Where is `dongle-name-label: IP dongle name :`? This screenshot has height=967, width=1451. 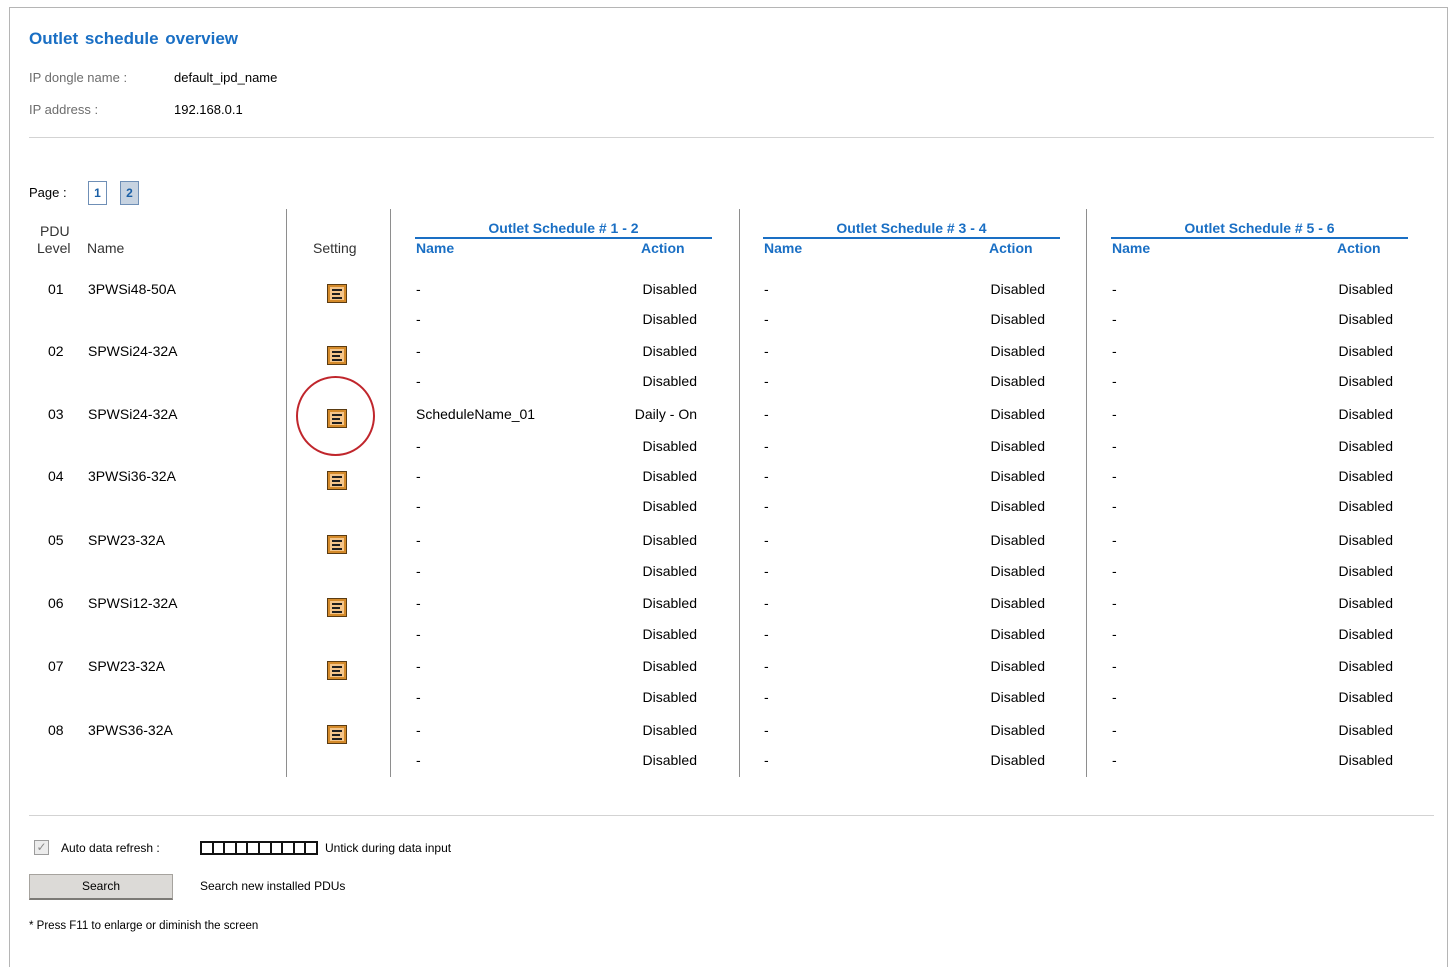
dongle-name-label: IP dongle name : is located at coordinates (78, 77).